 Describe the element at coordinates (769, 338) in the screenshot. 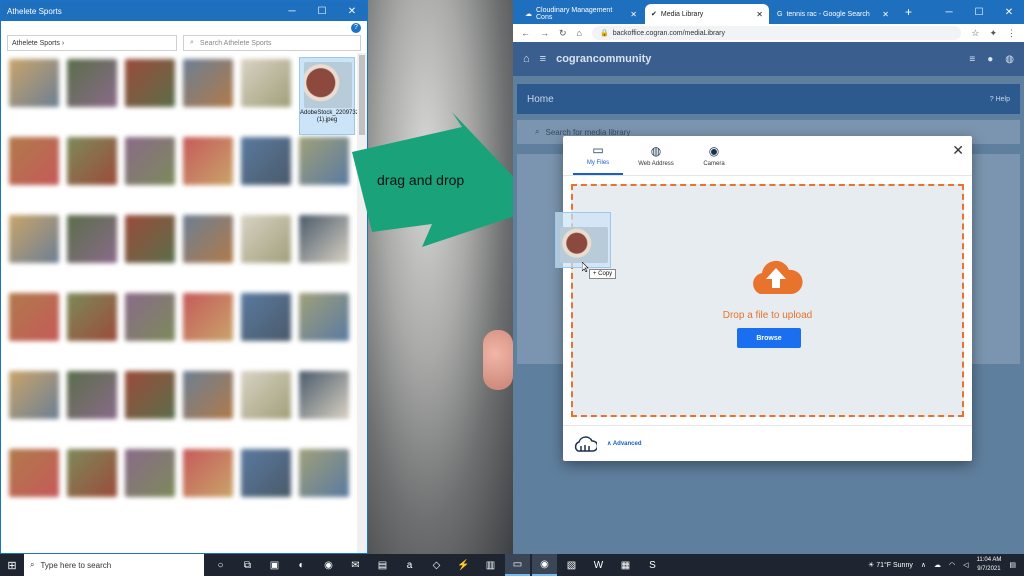

I see `browse-button: Browse` at that location.